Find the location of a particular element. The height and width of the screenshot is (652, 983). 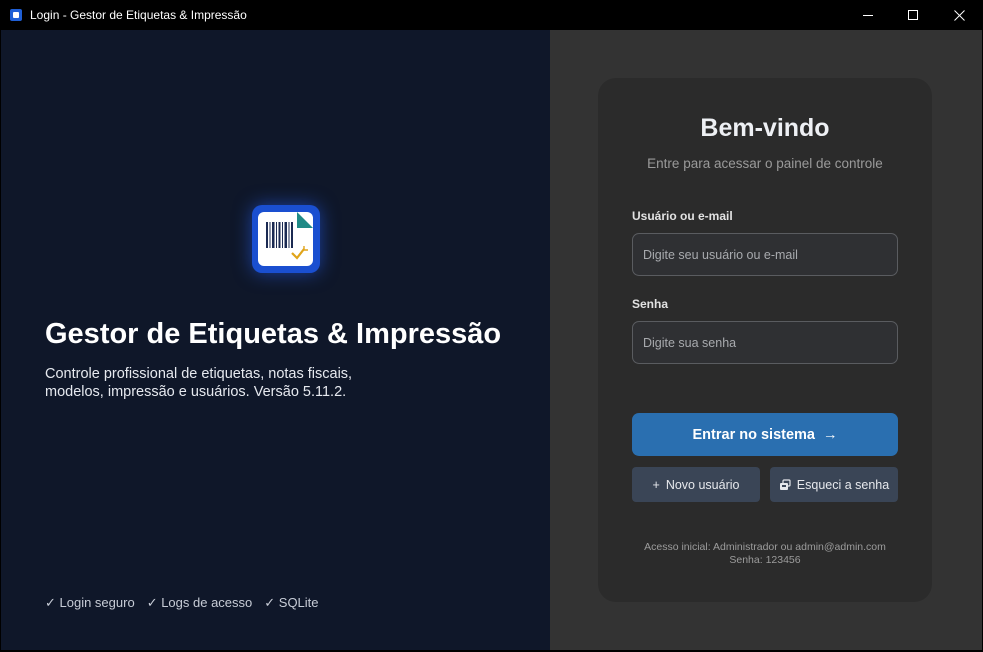

password-input is located at coordinates (765, 342).